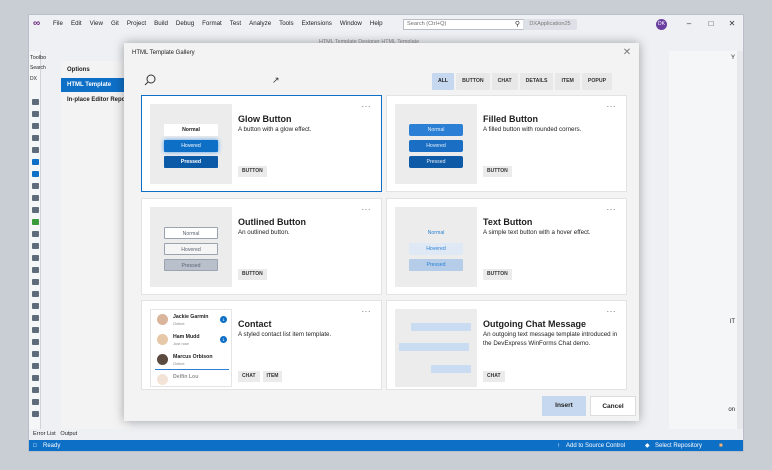 The width and height of the screenshot is (772, 470). I want to click on mouse-cursor-icon: ↗, so click(276, 80).